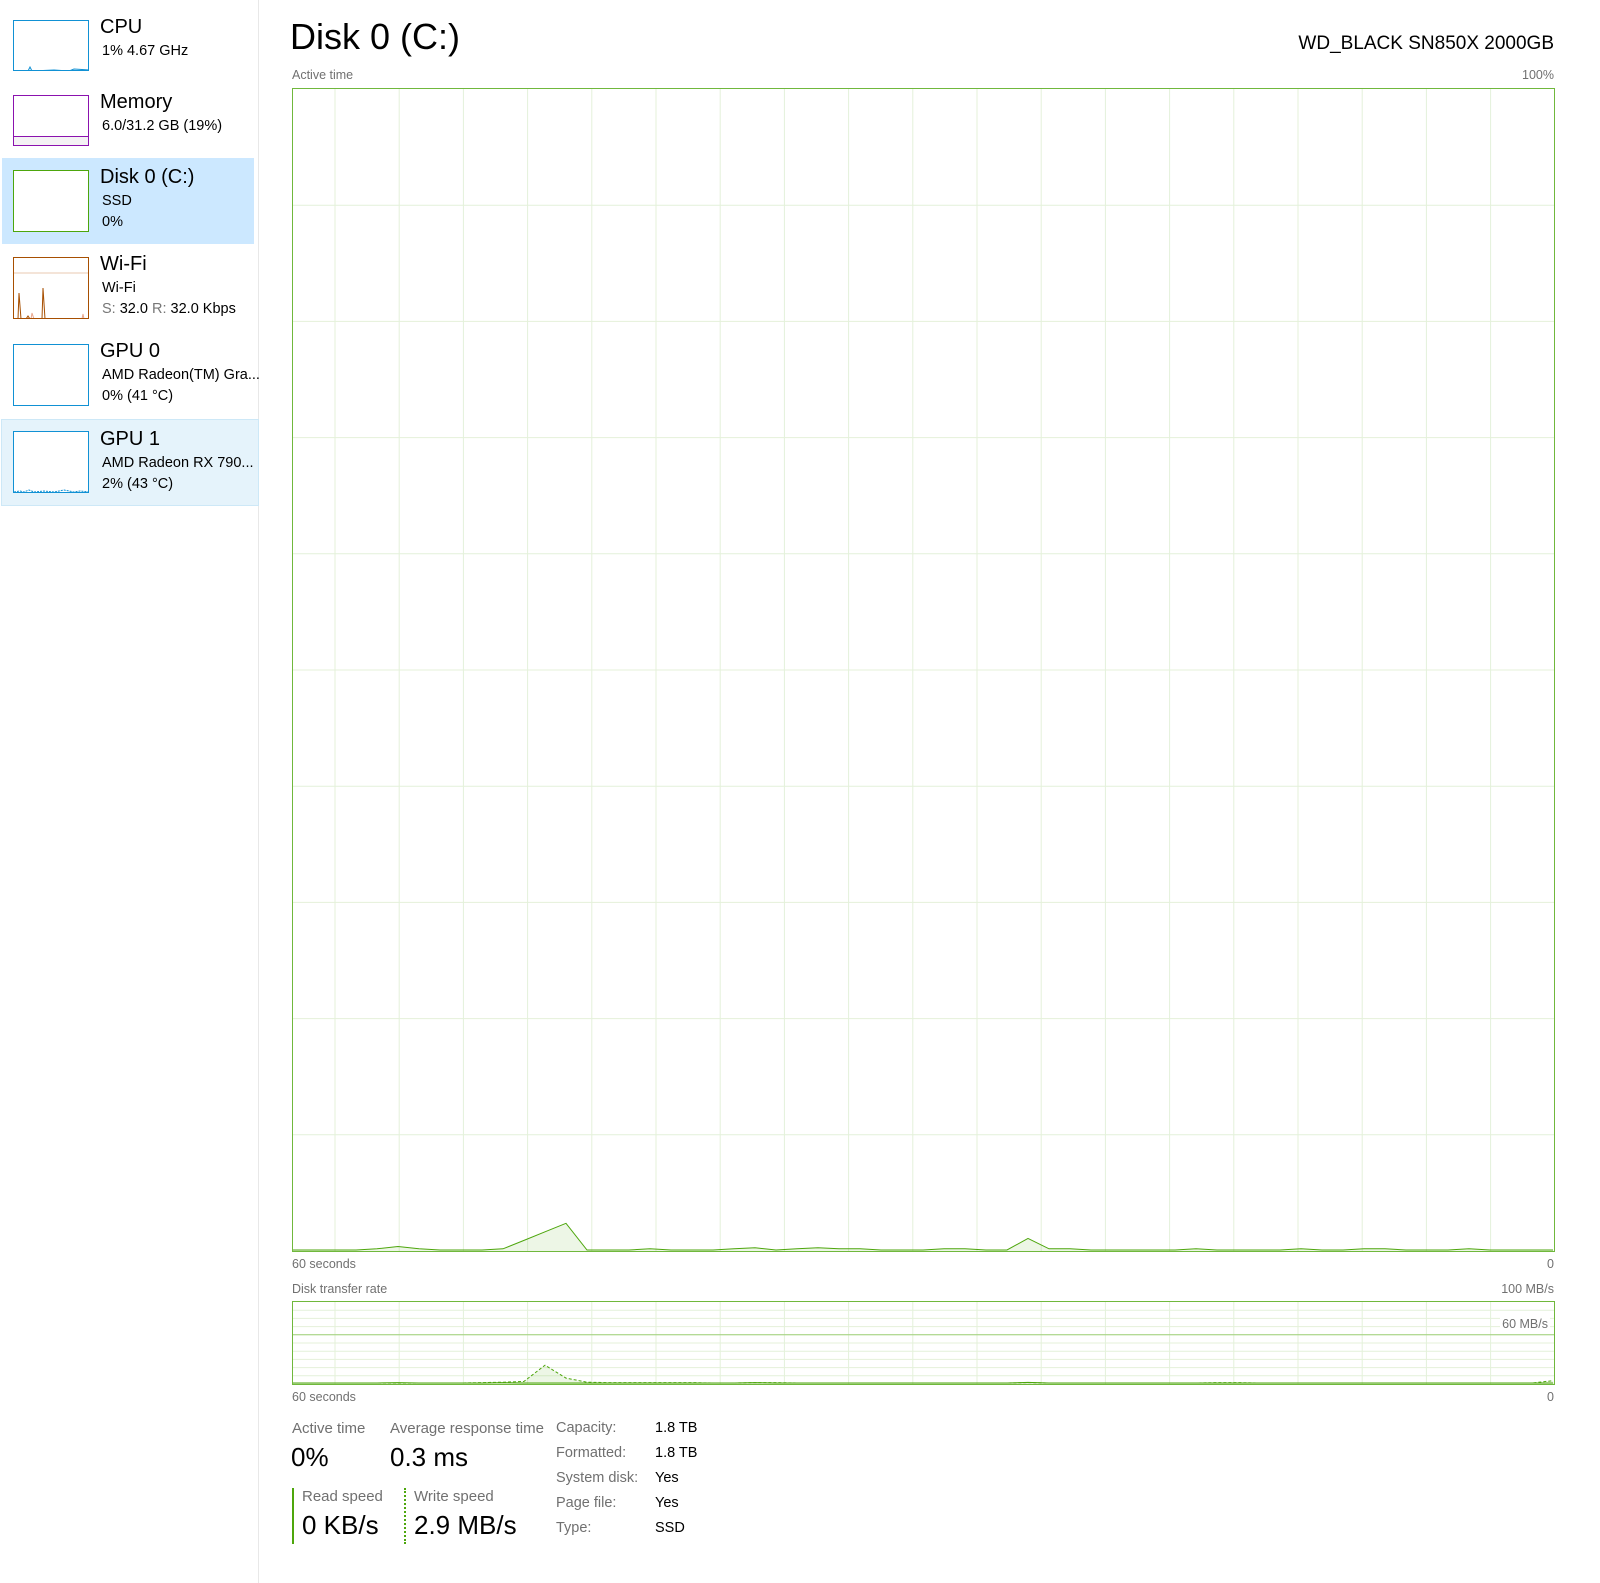 The height and width of the screenshot is (1583, 1600). Describe the element at coordinates (586, 1428) in the screenshot. I see `property-label: Capacity:` at that location.